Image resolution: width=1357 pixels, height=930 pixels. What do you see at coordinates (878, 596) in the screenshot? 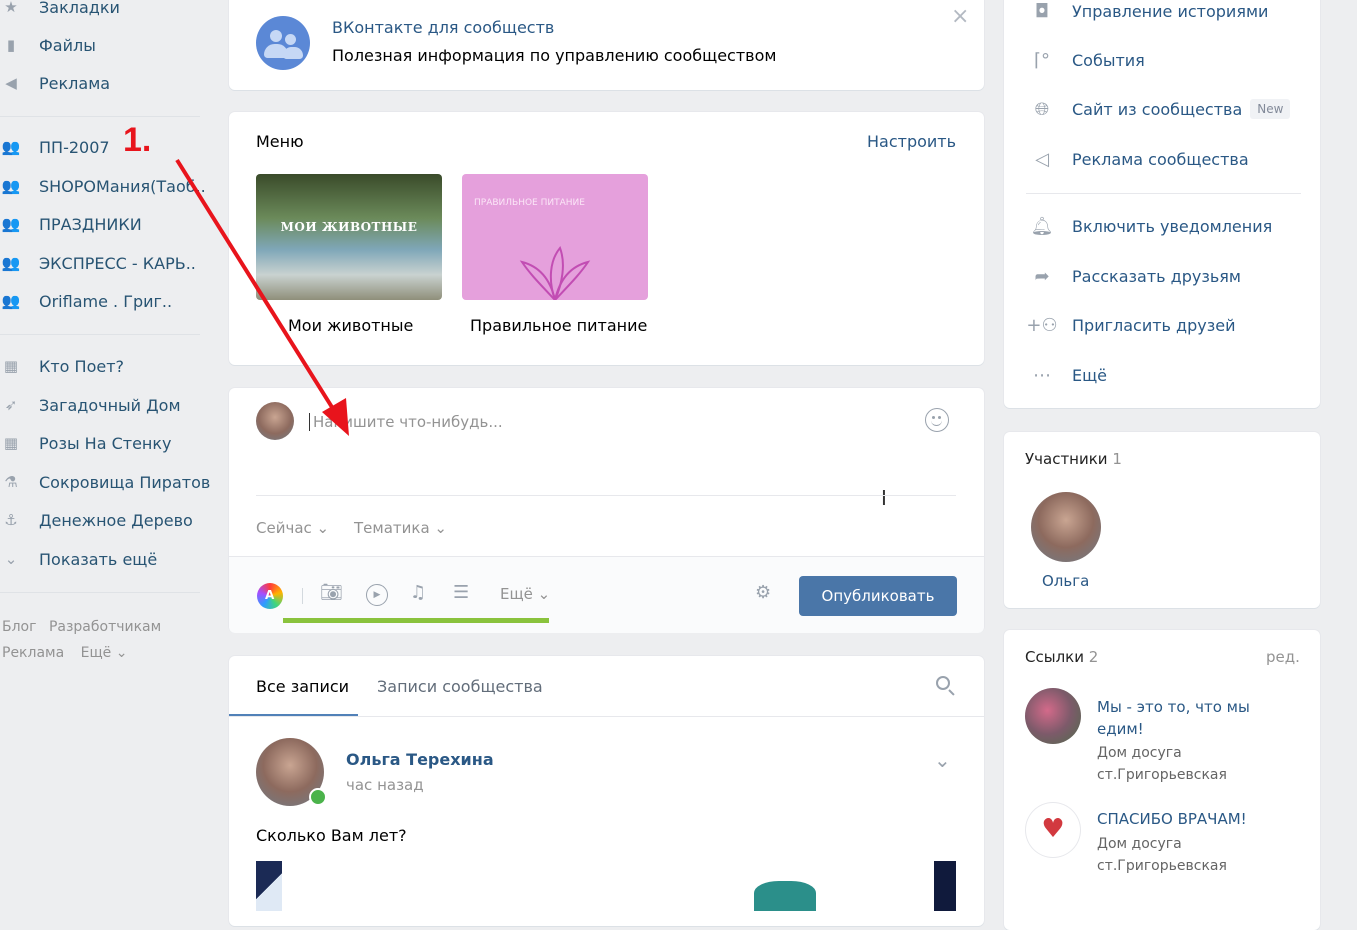
I see `publish-button: Опубликовать` at bounding box center [878, 596].